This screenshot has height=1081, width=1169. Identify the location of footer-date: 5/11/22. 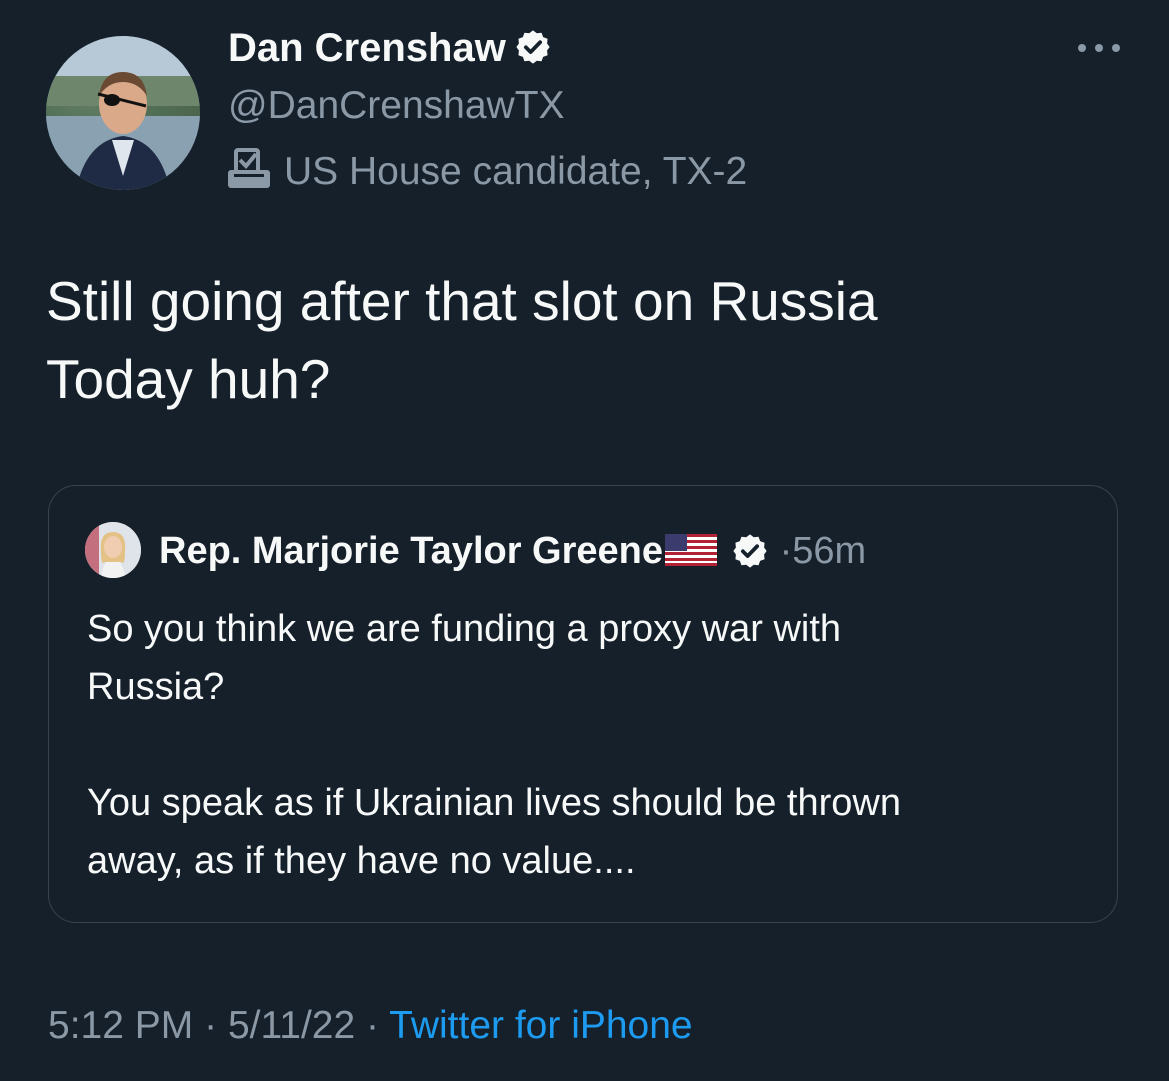
(291, 1025).